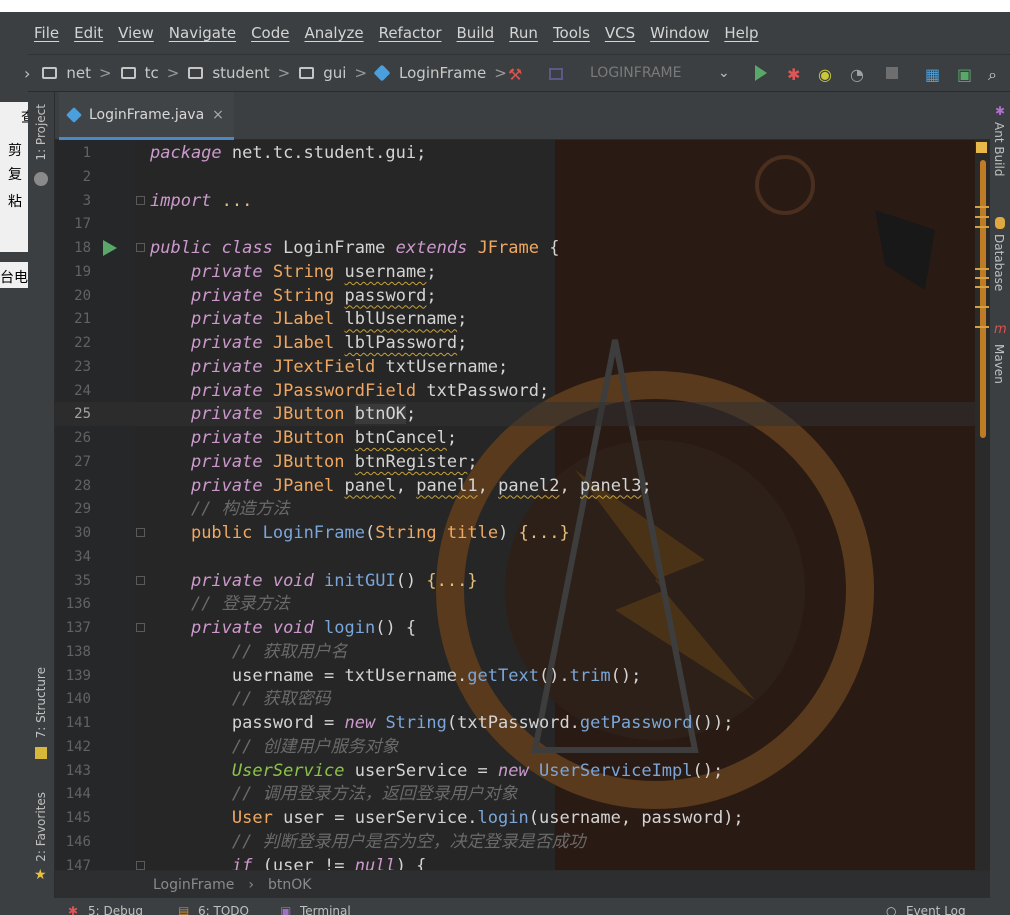 Image resolution: width=1010 pixels, height=915 pixels. What do you see at coordinates (932, 74) in the screenshot?
I see `project-structure-icon: ▦` at bounding box center [932, 74].